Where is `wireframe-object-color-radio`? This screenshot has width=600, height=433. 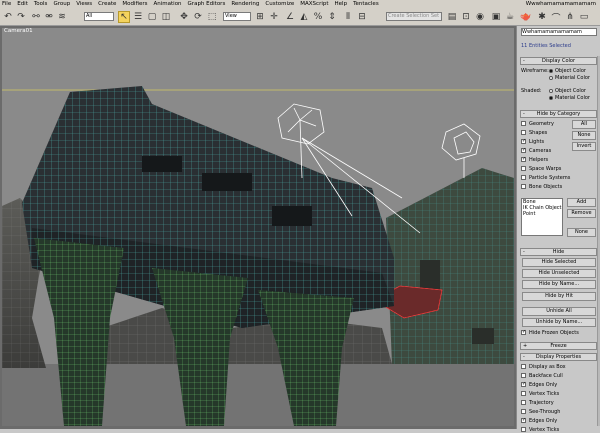 wireframe-object-color-radio is located at coordinates (551, 71).